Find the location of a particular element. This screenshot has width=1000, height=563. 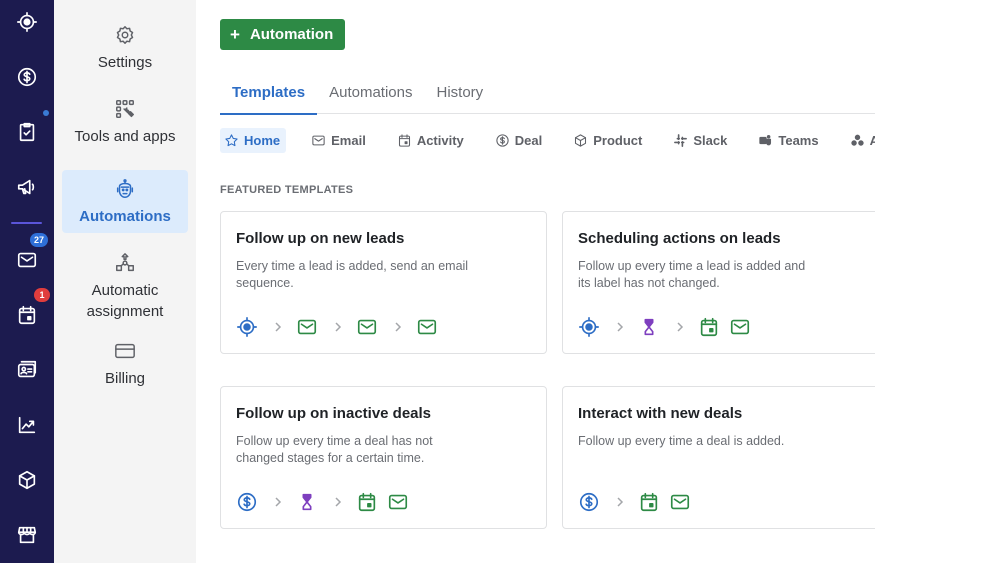

category-label: Teams is located at coordinates (798, 140).